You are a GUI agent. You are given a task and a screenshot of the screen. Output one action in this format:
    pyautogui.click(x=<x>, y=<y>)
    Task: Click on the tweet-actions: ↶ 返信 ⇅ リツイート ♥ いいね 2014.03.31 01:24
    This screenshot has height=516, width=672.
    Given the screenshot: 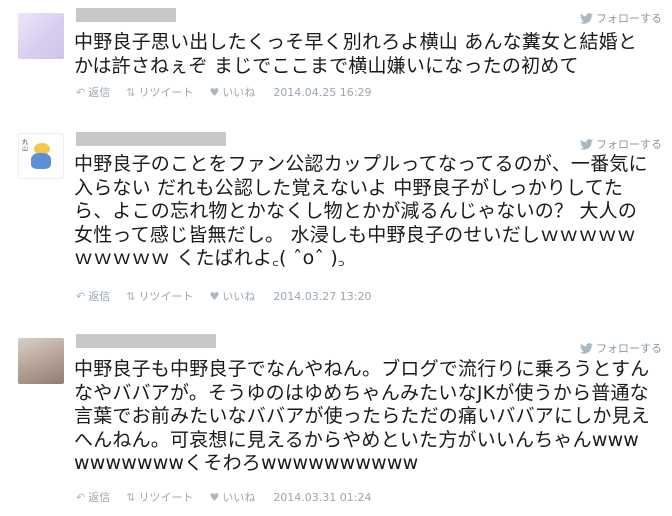 What is the action you would take?
    pyautogui.click(x=224, y=497)
    